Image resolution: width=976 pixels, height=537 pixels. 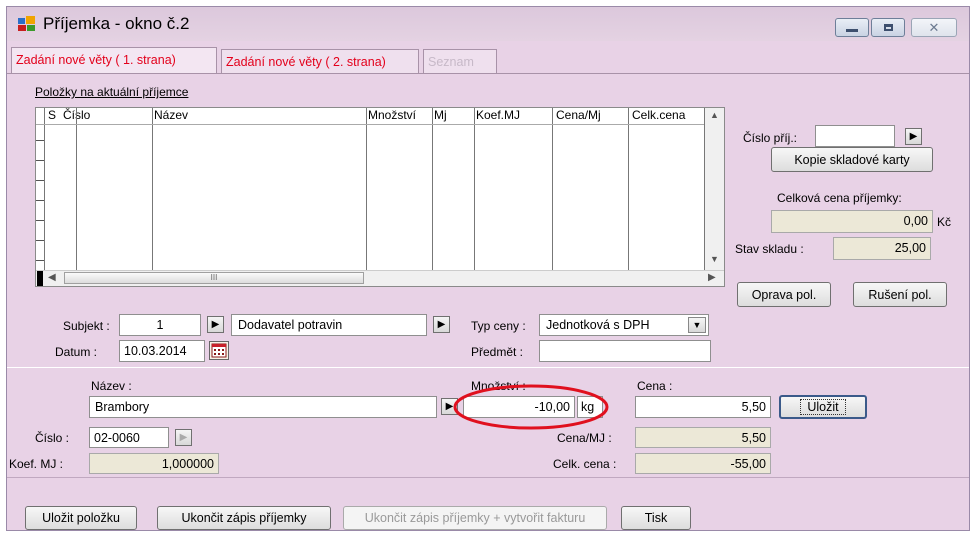 What do you see at coordinates (112, 92) in the screenshot?
I see `grid-caption: Položky na aktuální příjemce` at bounding box center [112, 92].